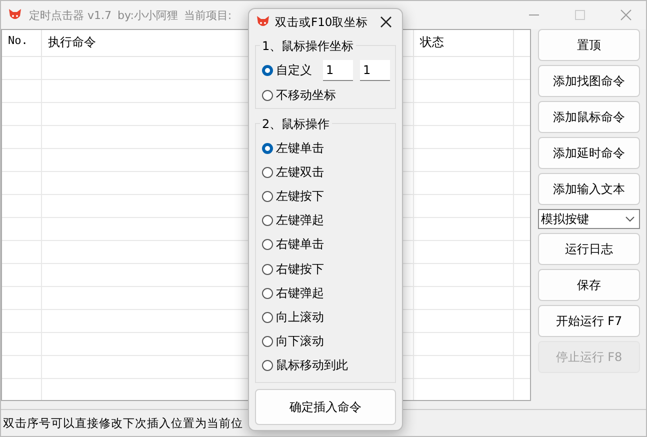  I want to click on mode-dropdown: 模拟按键, so click(589, 219).